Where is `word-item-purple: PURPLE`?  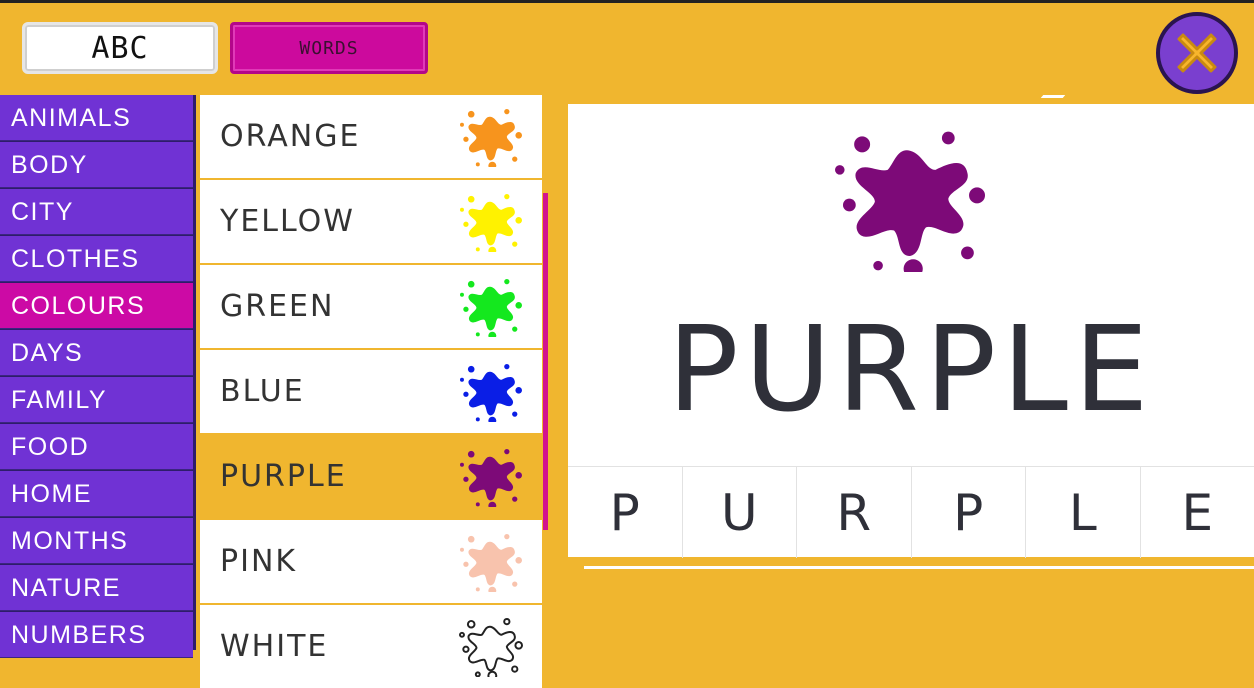 word-item-purple: PURPLE is located at coordinates (371, 476).